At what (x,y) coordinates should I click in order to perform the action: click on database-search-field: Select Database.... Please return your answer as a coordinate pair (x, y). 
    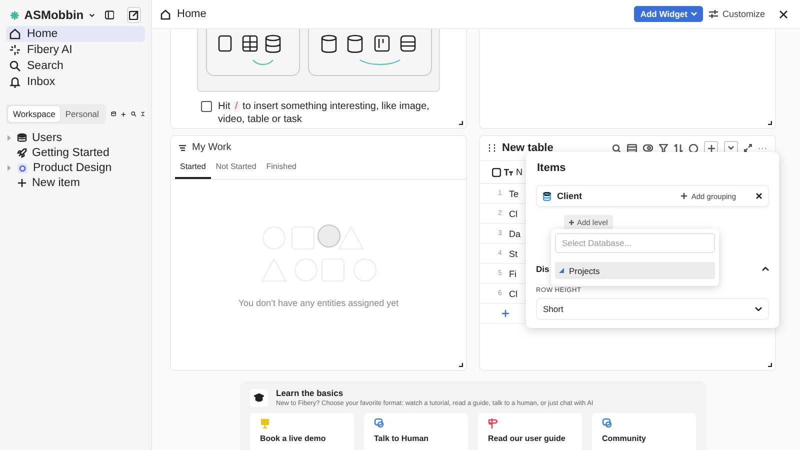
    Looking at the image, I should click on (635, 243).